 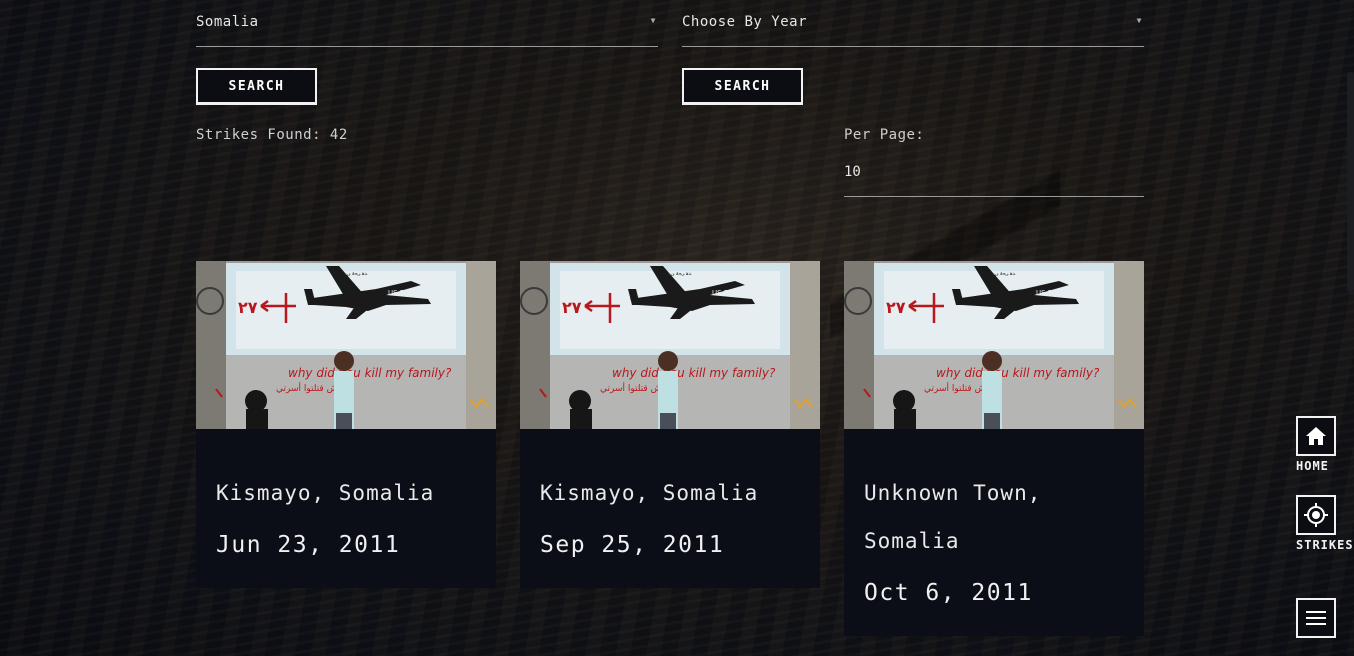 I want to click on strikes-found-count: Strikes Found: 42, so click(x=272, y=135).